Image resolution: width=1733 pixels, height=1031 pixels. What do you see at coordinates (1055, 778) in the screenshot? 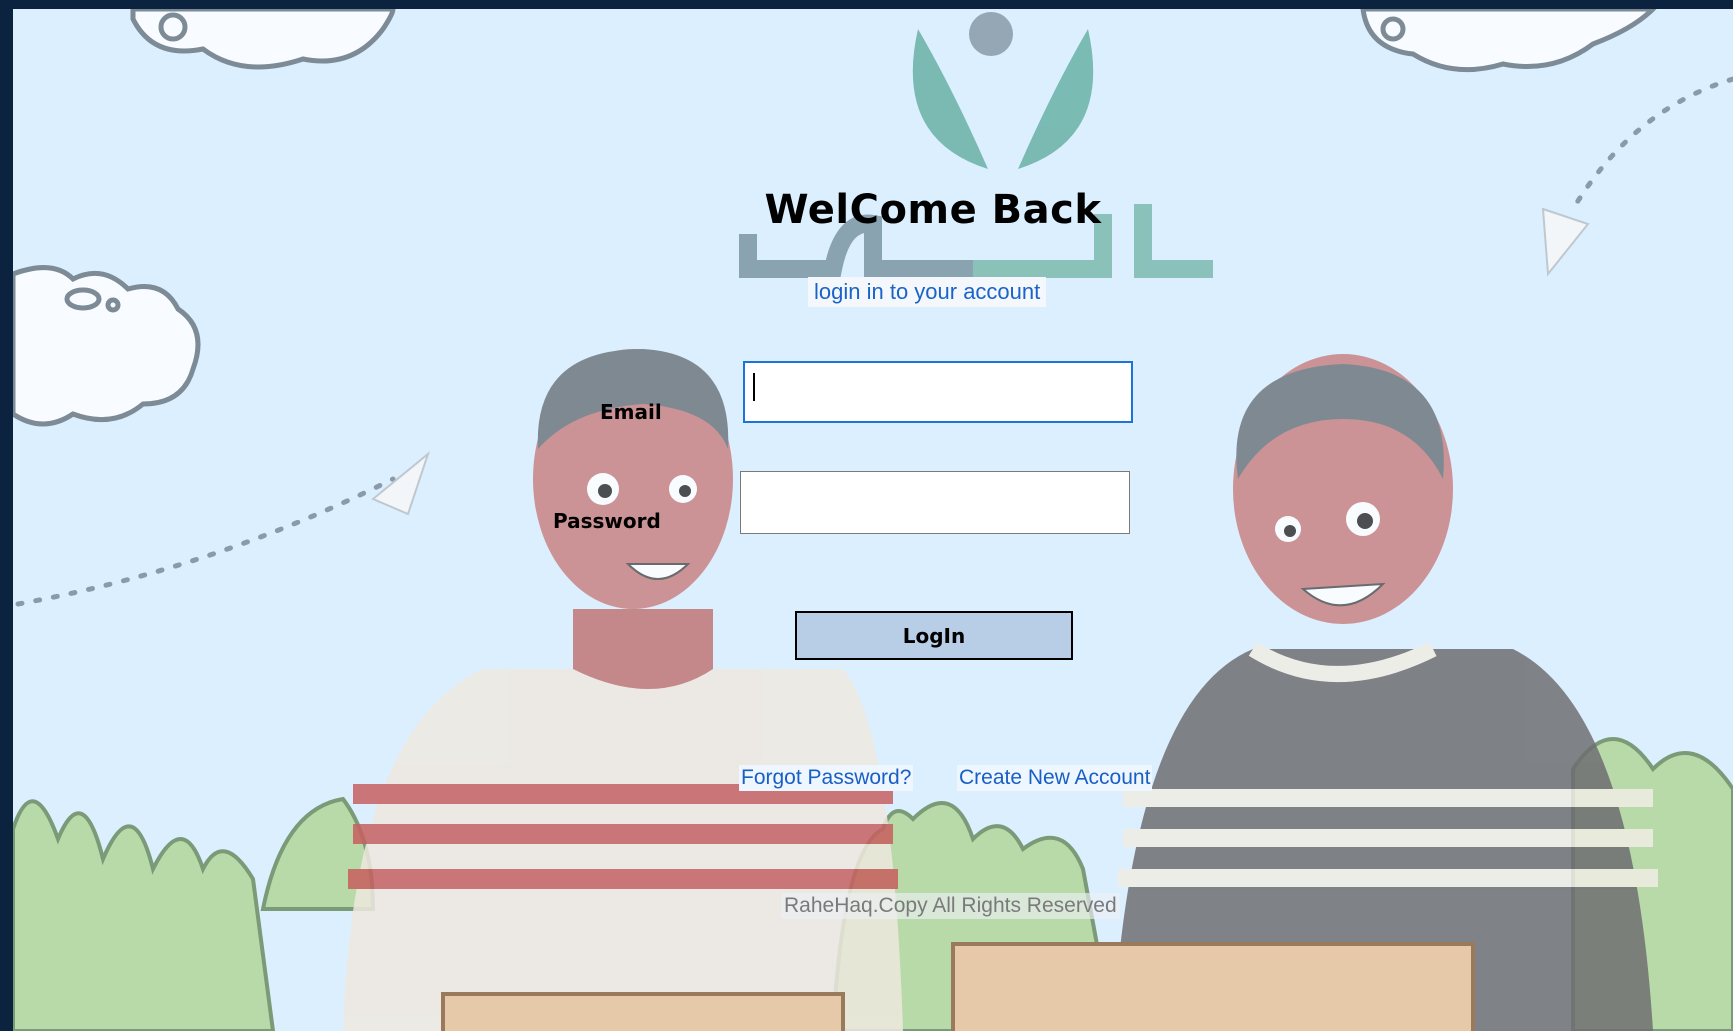
I see `create-account-link: Create New Account` at bounding box center [1055, 778].